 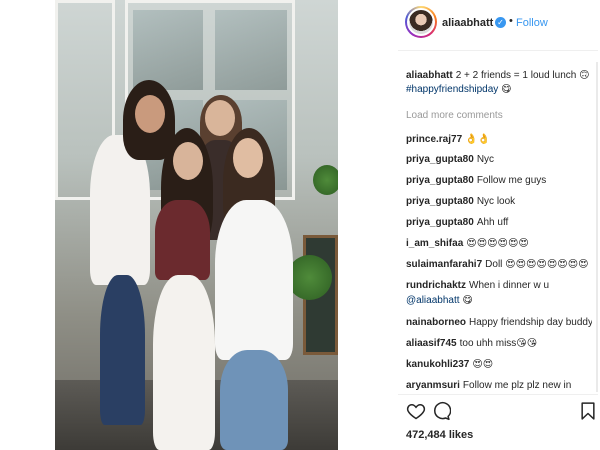 I want to click on comment-item: priya_gupta80 Nyc look, so click(x=499, y=202).